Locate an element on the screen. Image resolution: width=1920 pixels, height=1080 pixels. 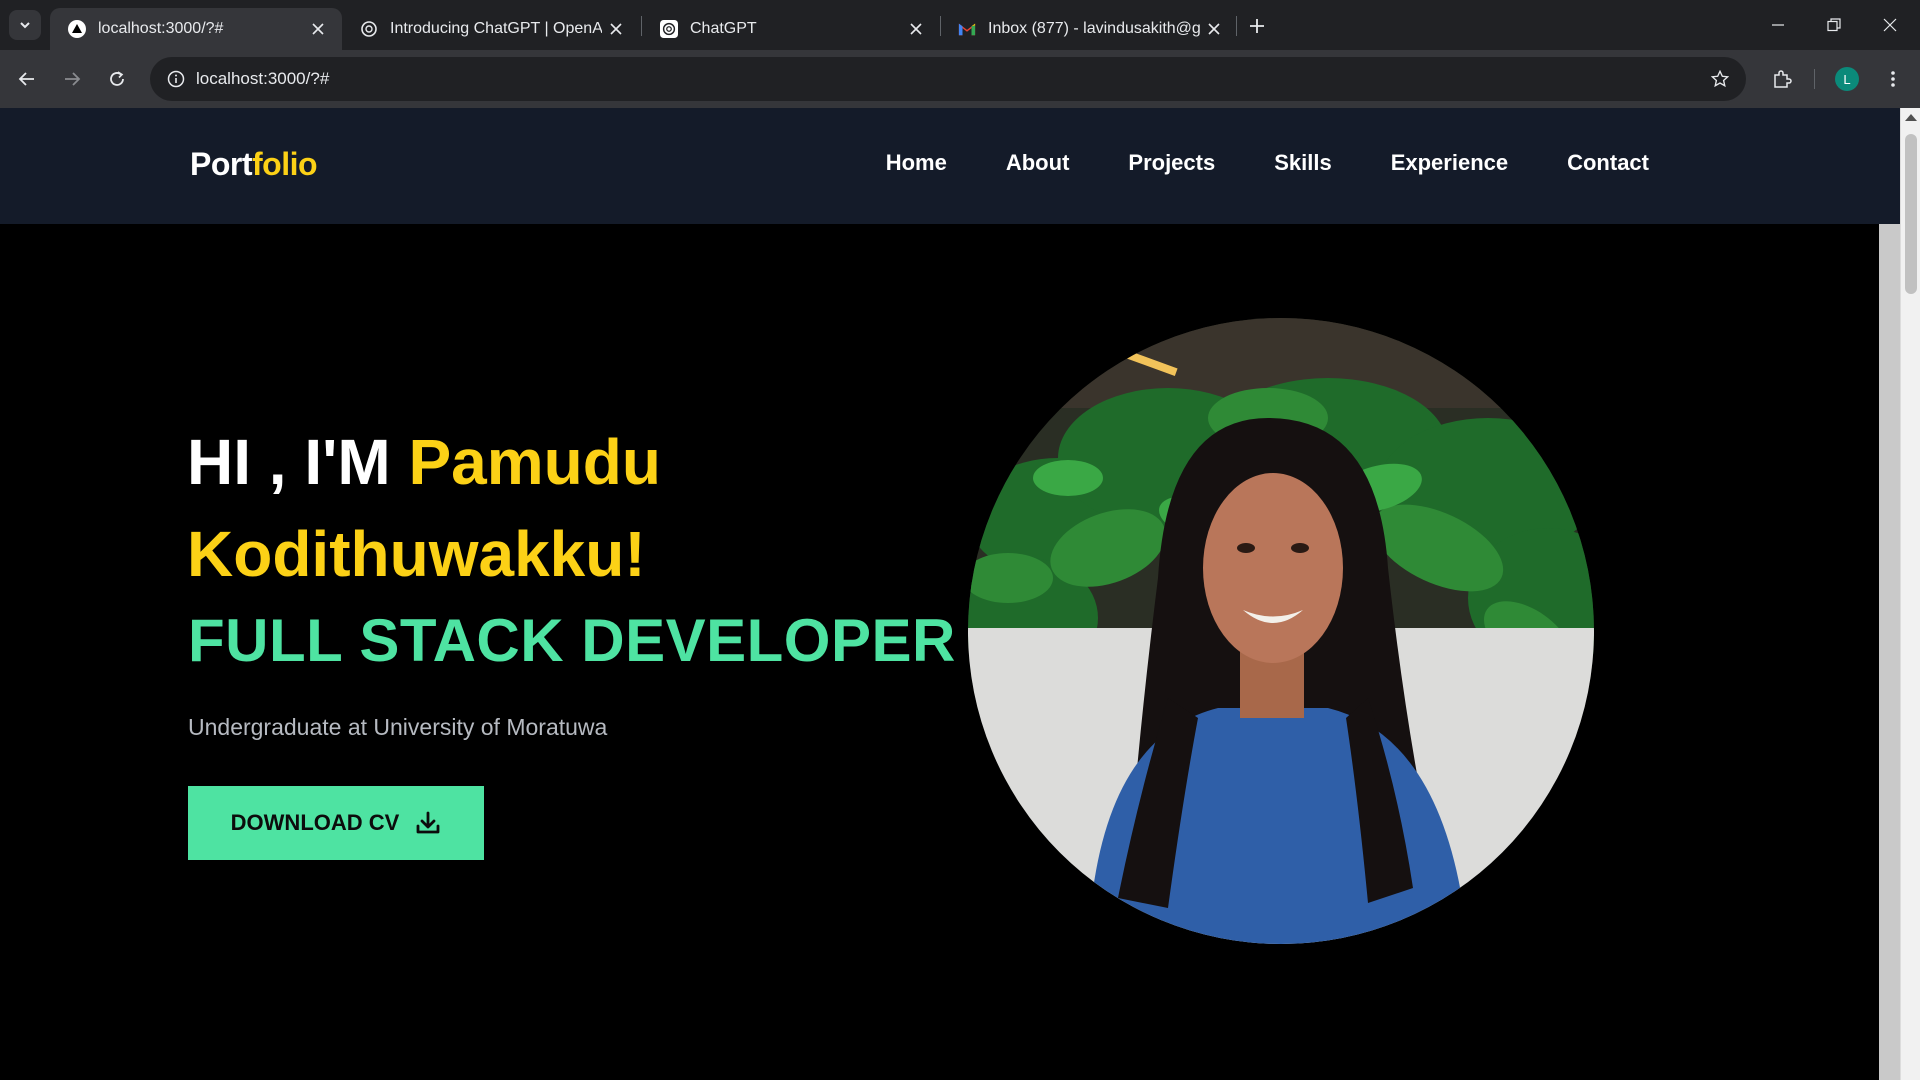
site-info-icon is located at coordinates (176, 79).